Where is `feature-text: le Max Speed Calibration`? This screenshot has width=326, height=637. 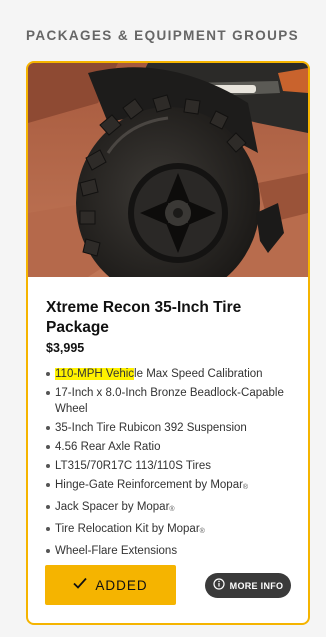
feature-text: le Max Speed Calibration is located at coordinates (198, 374).